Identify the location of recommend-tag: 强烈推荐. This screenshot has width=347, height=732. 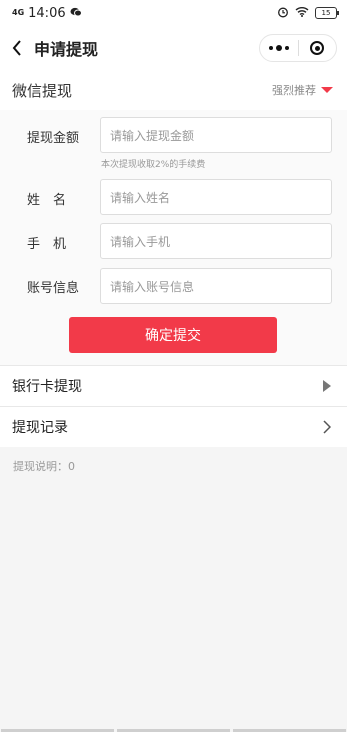
(309, 90).